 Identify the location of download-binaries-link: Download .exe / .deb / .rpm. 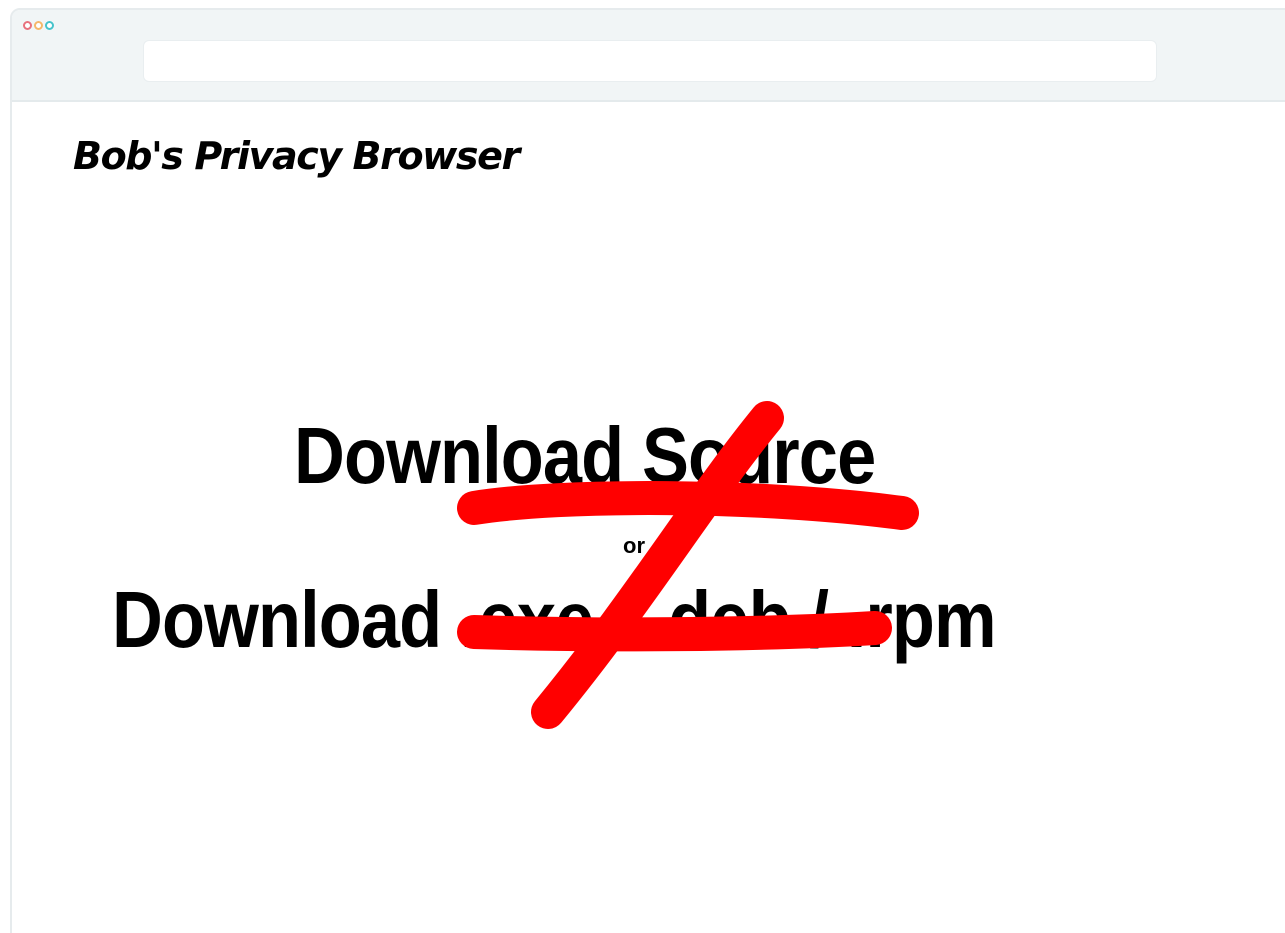
(554, 620).